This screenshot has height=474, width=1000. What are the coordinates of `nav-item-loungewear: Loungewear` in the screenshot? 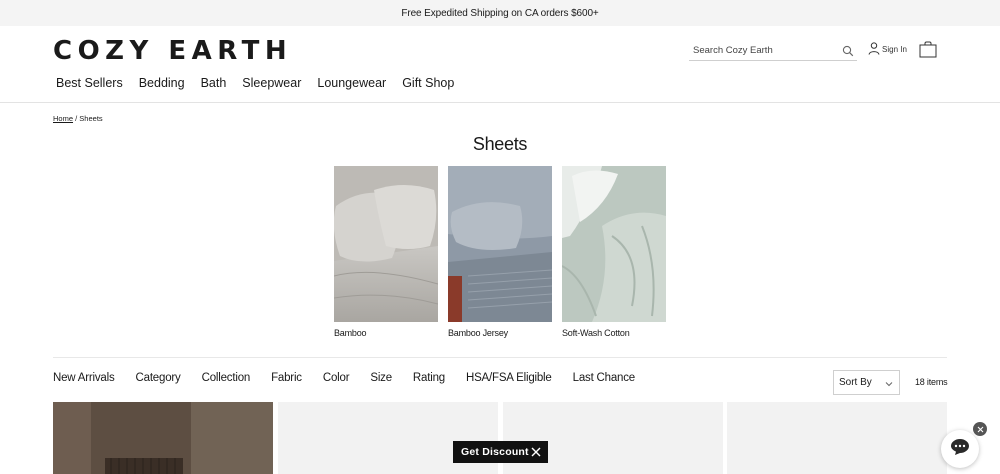 It's located at (351, 83).